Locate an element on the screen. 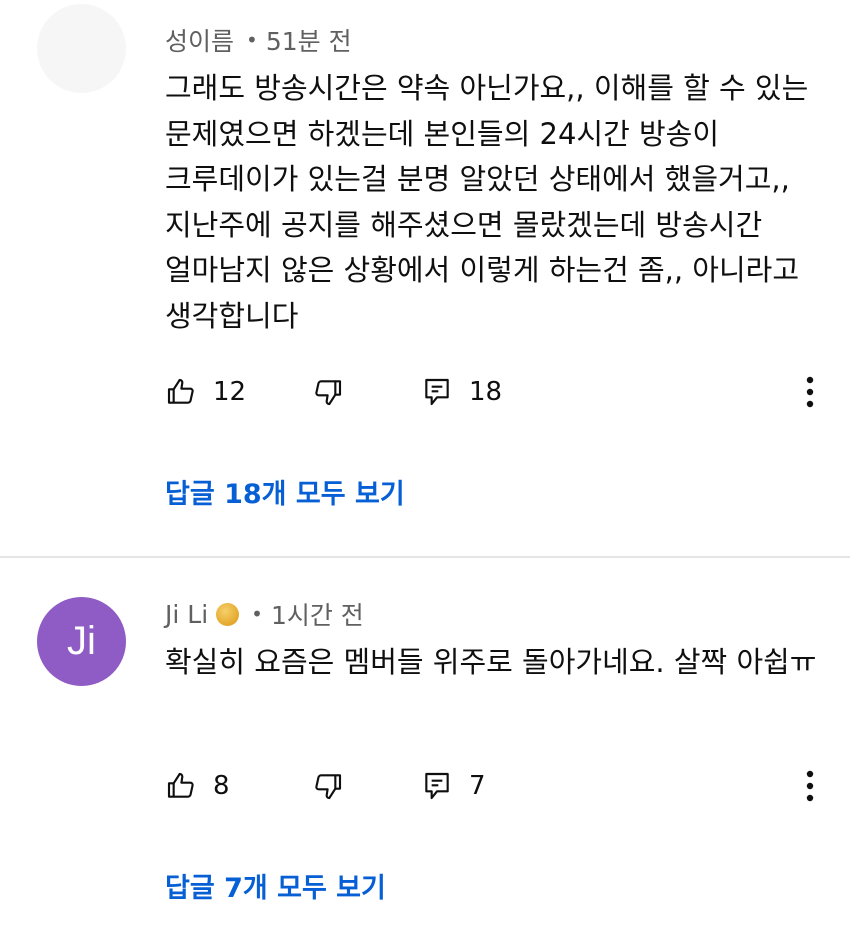 This screenshot has width=850, height=937. avatar is located at coordinates (81, 48).